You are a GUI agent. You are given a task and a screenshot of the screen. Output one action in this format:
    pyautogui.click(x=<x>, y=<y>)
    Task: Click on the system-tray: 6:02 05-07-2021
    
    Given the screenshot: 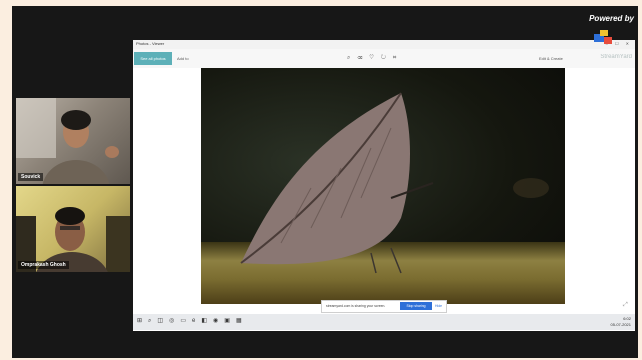 What is the action you would take?
    pyautogui.click(x=621, y=322)
    